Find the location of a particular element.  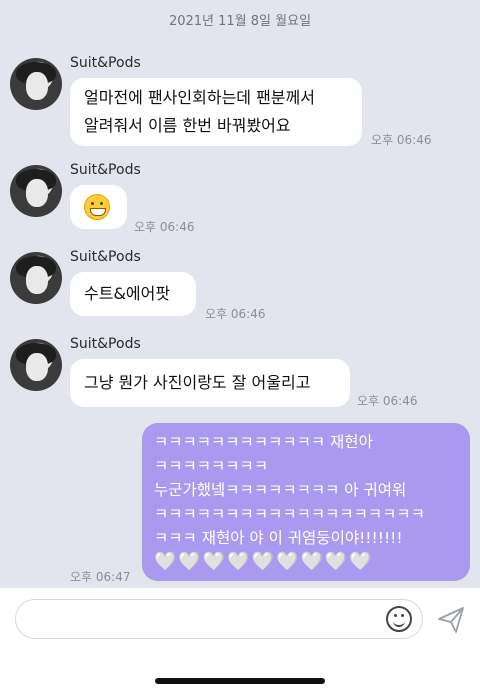

message-text: 수트&에어팟 is located at coordinates (127, 293).